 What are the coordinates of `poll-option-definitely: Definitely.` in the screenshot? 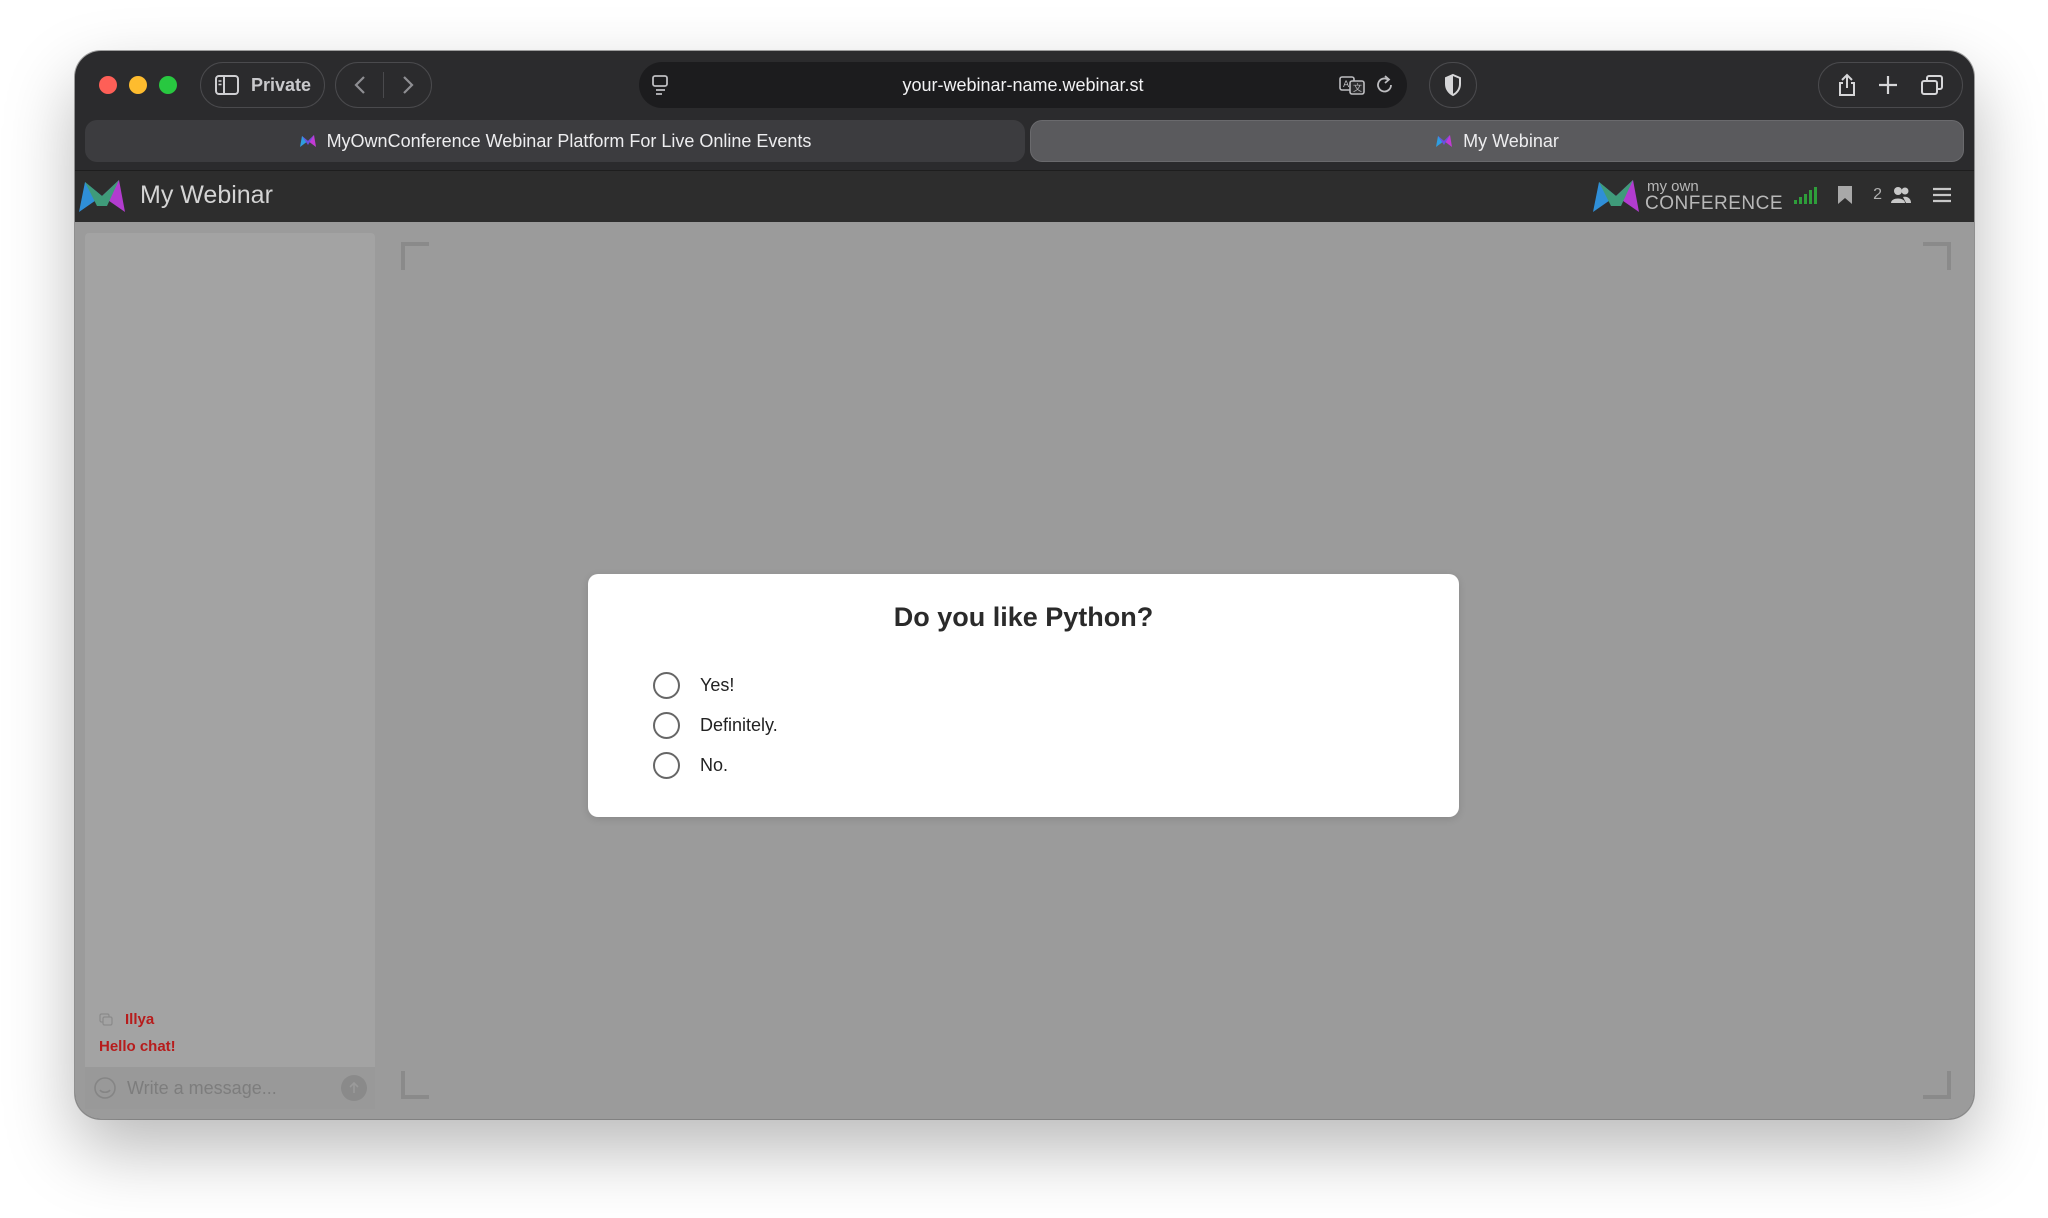 It's located at (715, 725).